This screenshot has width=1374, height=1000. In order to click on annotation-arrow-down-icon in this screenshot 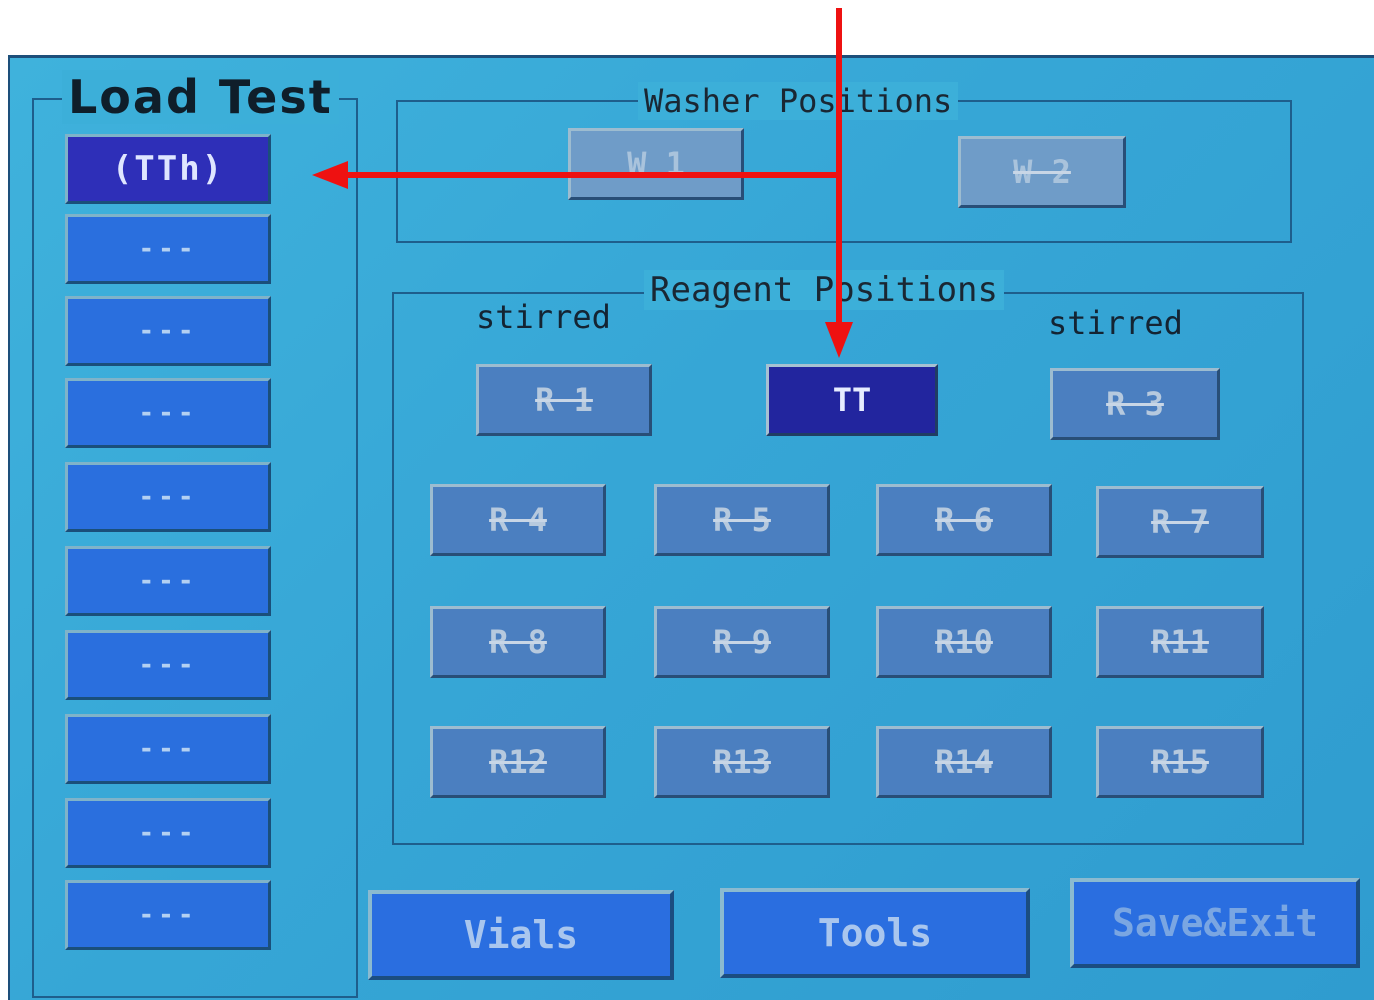, I will do `click(839, 340)`.